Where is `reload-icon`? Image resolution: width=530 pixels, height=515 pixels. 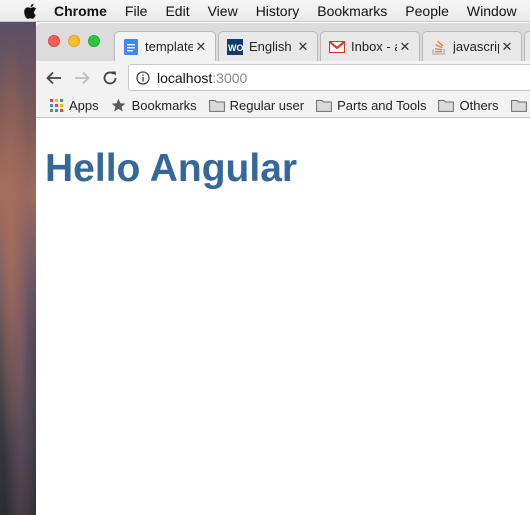
reload-icon is located at coordinates (110, 78).